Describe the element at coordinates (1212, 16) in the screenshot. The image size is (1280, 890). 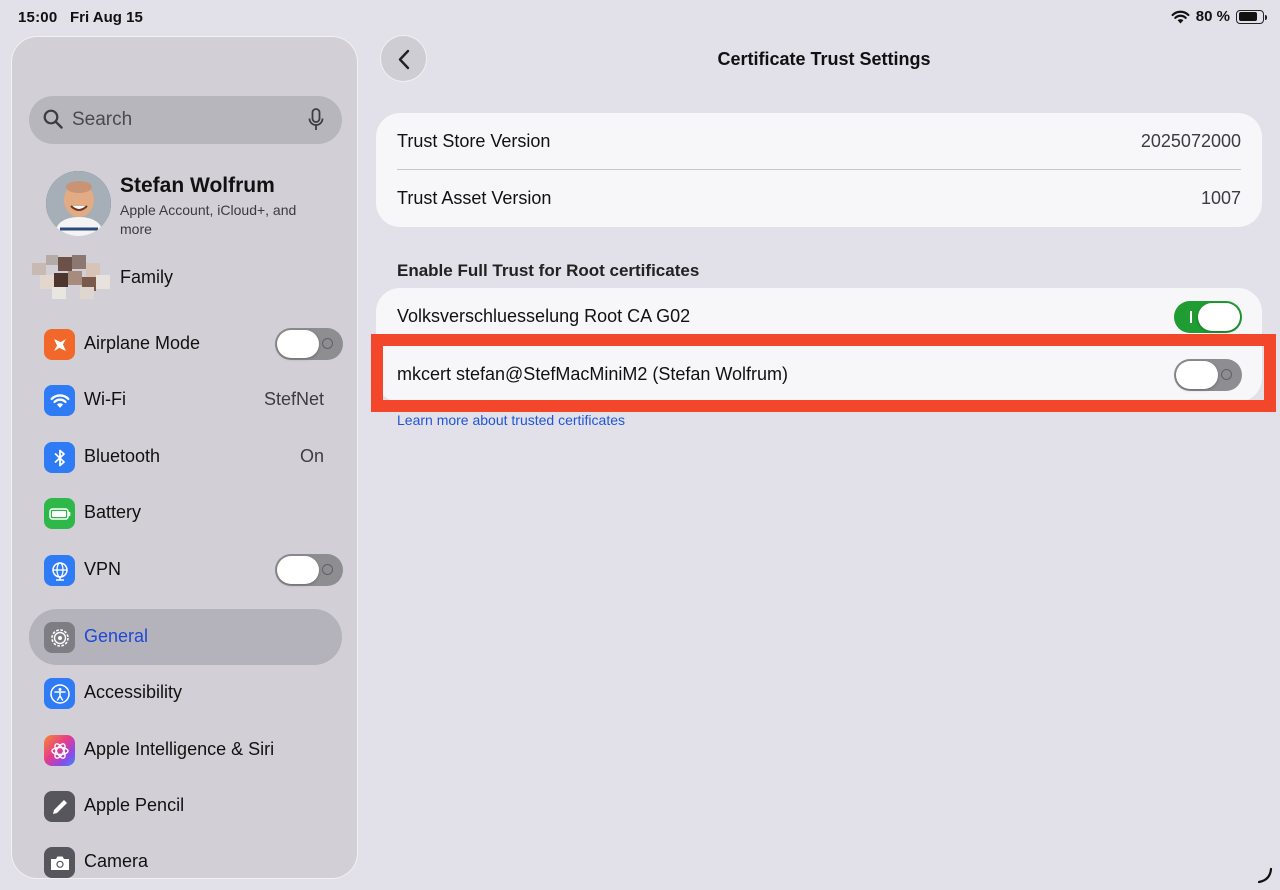
I see `battery-percent: 80 %` at that location.